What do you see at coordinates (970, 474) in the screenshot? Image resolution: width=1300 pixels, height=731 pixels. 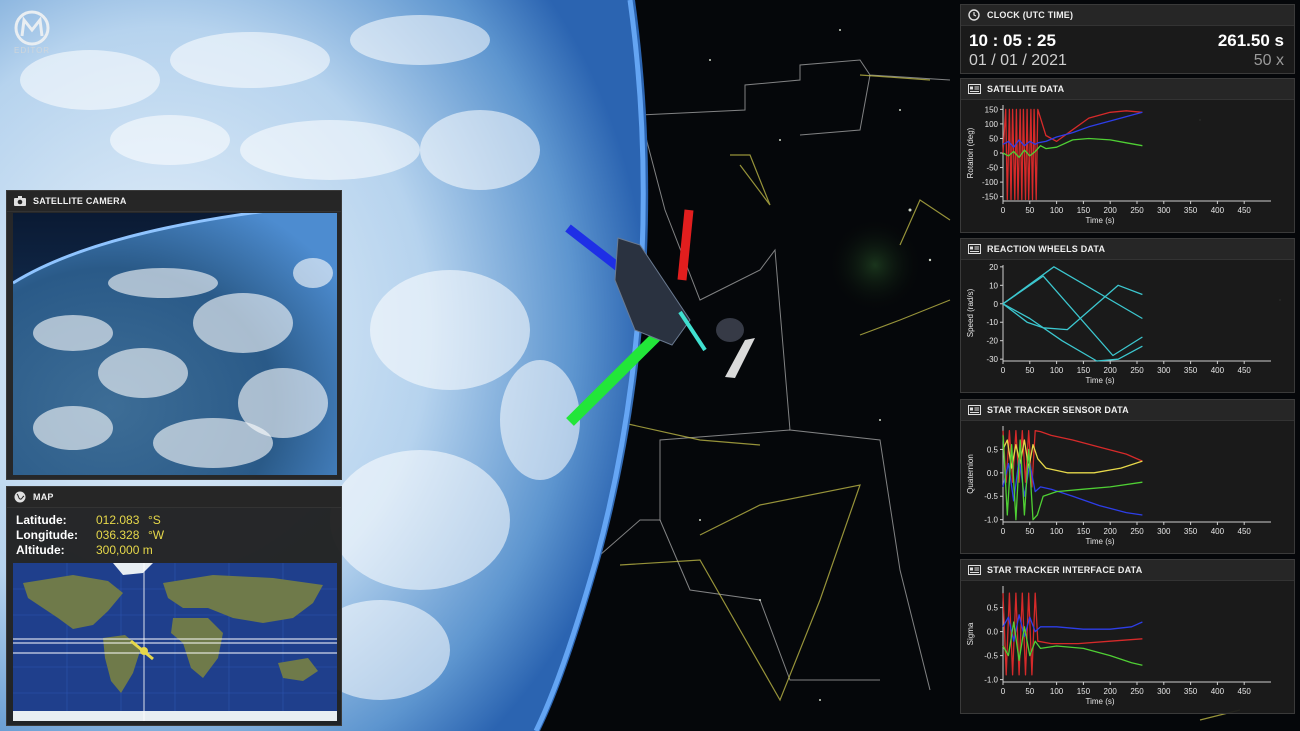 I see `y-axis-label: Quaternion` at bounding box center [970, 474].